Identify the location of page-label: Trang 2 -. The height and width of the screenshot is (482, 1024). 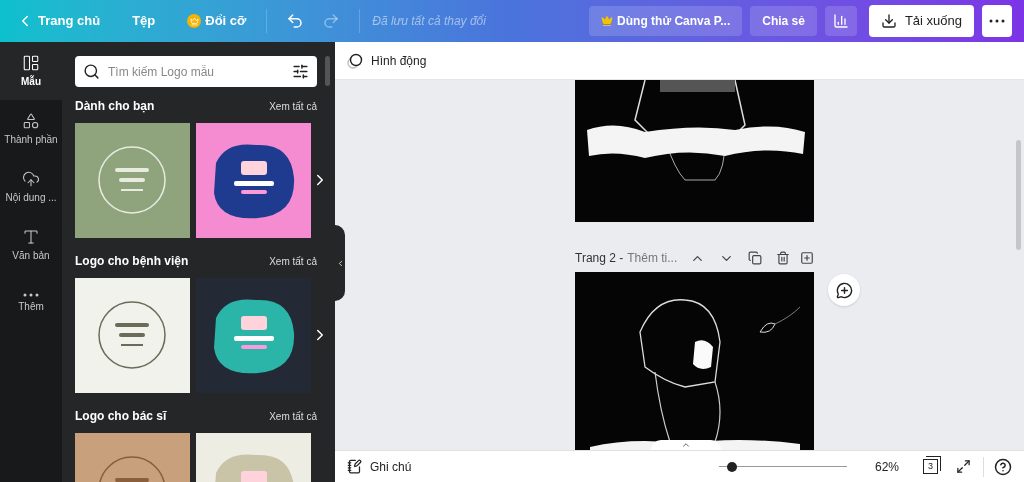
(599, 258).